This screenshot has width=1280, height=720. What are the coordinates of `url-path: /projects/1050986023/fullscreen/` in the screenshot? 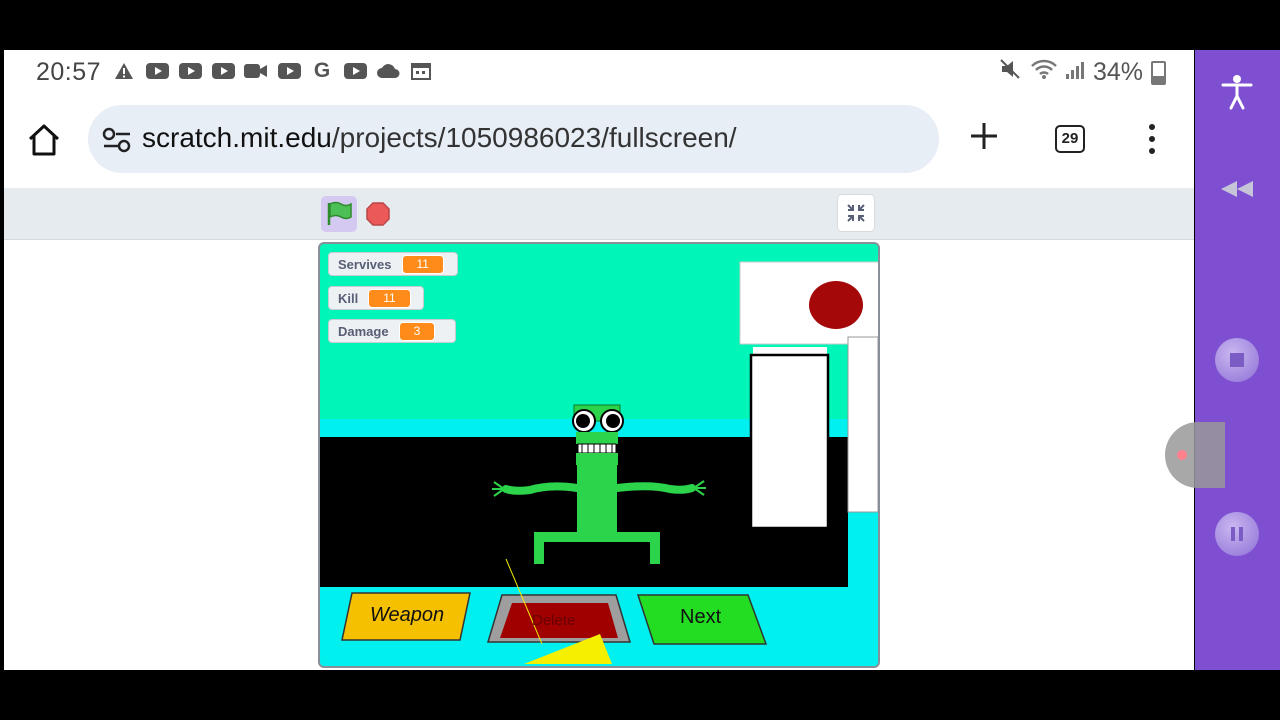 It's located at (534, 137).